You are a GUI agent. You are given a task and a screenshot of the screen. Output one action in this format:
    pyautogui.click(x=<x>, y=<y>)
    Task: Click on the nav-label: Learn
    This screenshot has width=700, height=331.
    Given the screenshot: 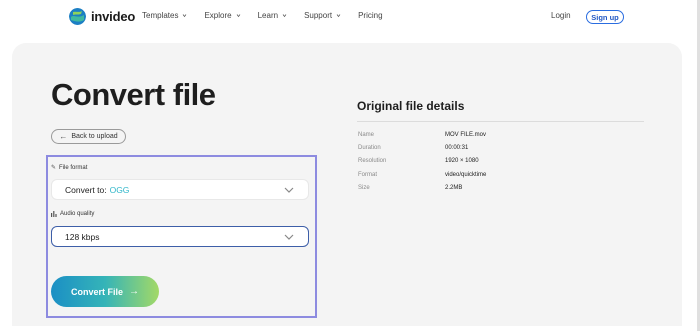 What is the action you would take?
    pyautogui.click(x=268, y=15)
    